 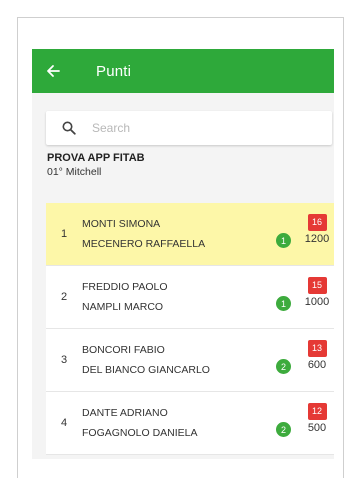 What do you see at coordinates (208, 297) in the screenshot?
I see `row-players: FREDDIO PAOLO NAMPLI MARCO` at bounding box center [208, 297].